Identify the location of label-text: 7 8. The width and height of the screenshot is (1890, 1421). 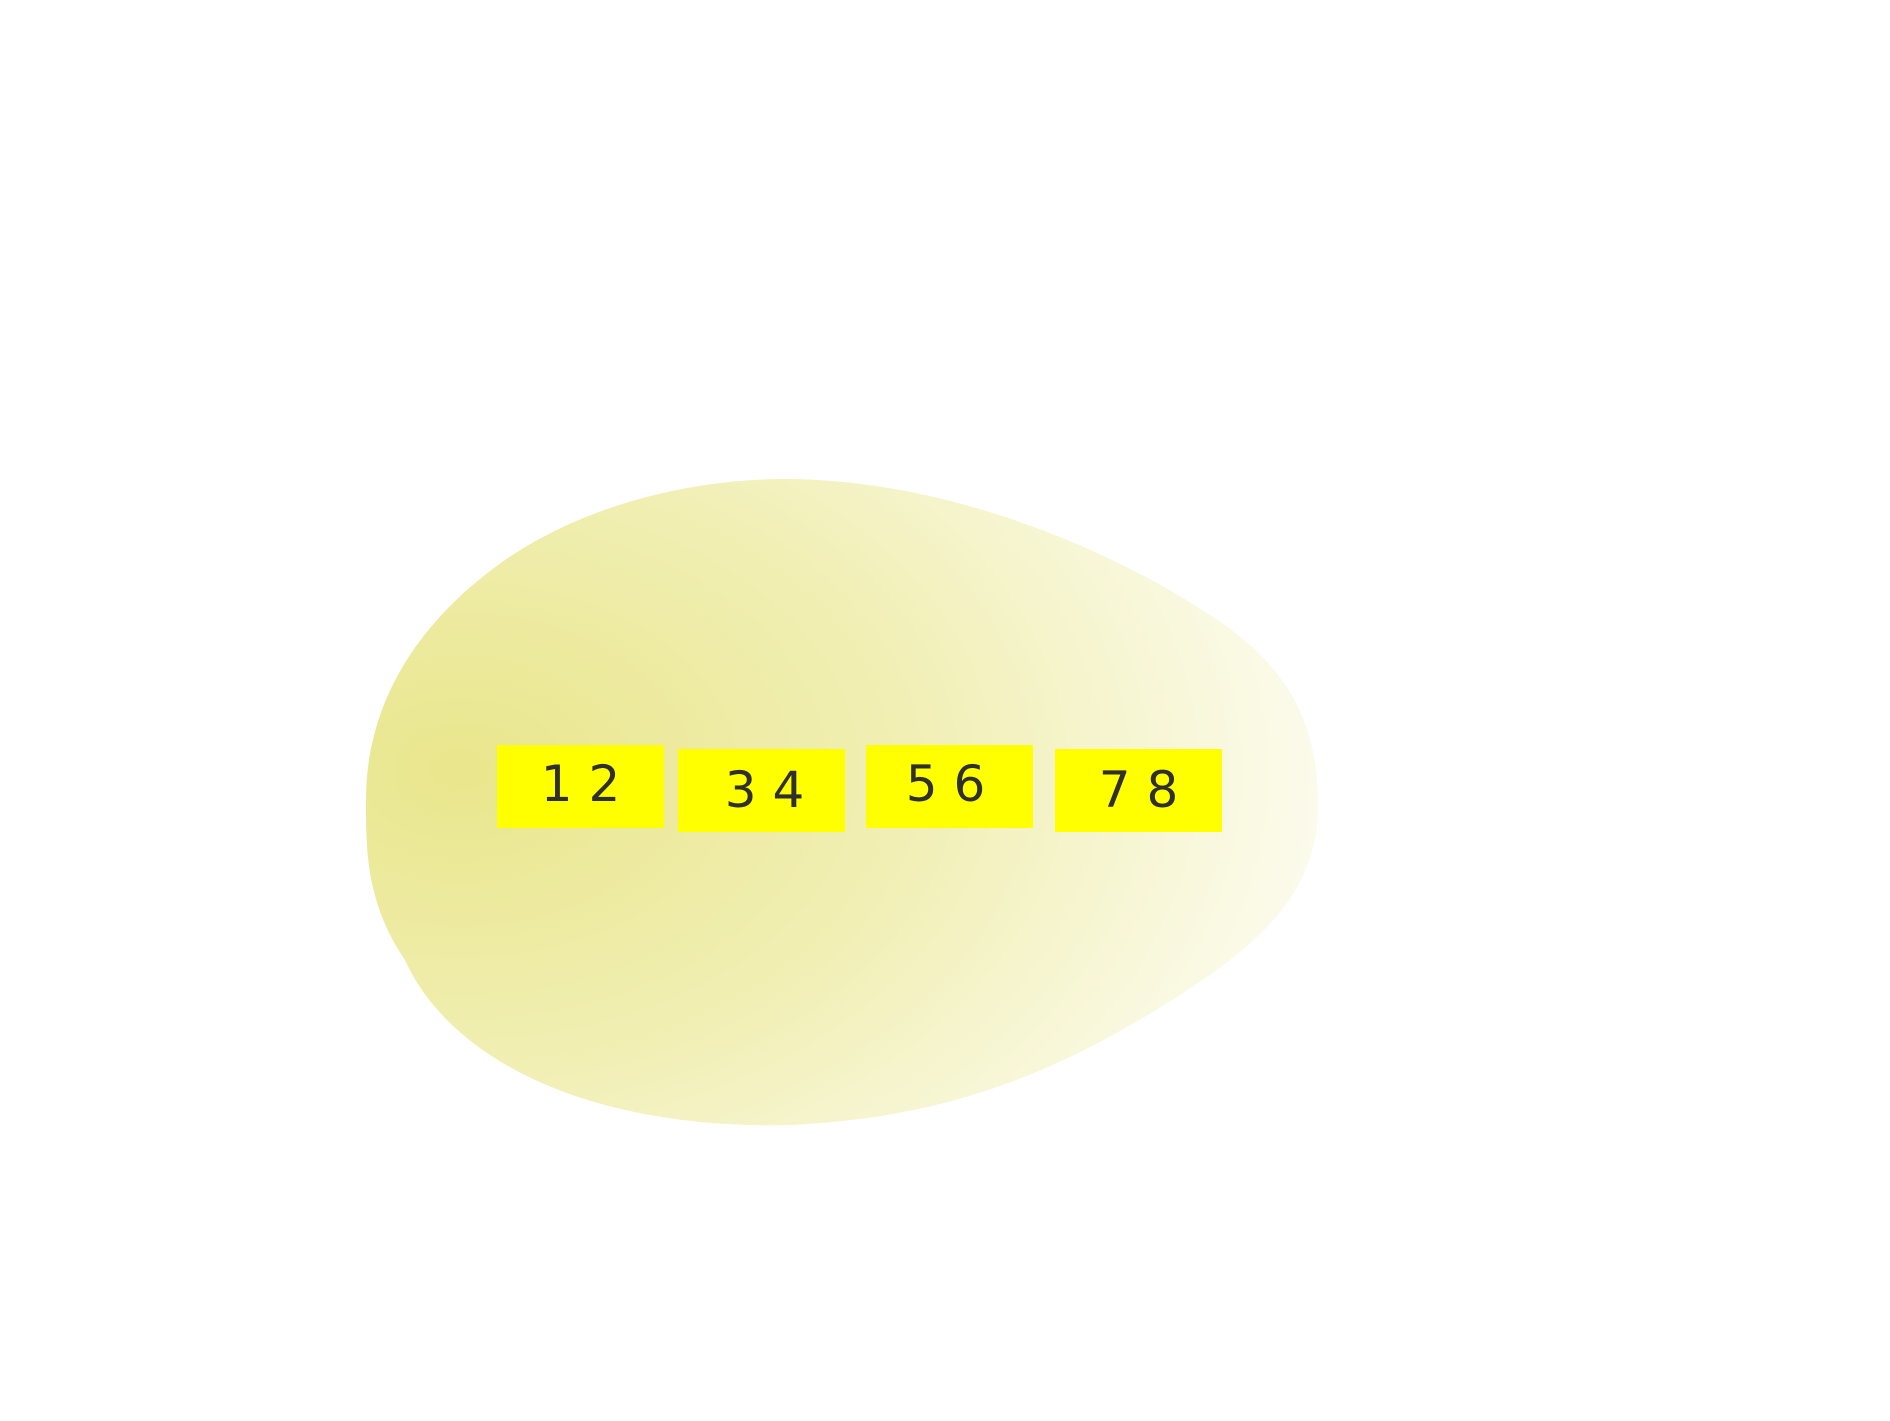
(1138, 789).